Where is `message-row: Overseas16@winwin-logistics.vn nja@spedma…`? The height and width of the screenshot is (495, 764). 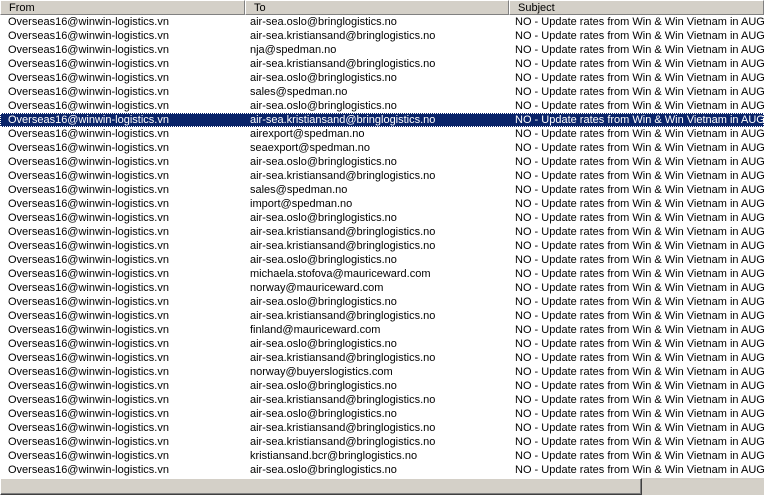 message-row: Overseas16@winwin-logistics.vn nja@spedma… is located at coordinates (382, 50).